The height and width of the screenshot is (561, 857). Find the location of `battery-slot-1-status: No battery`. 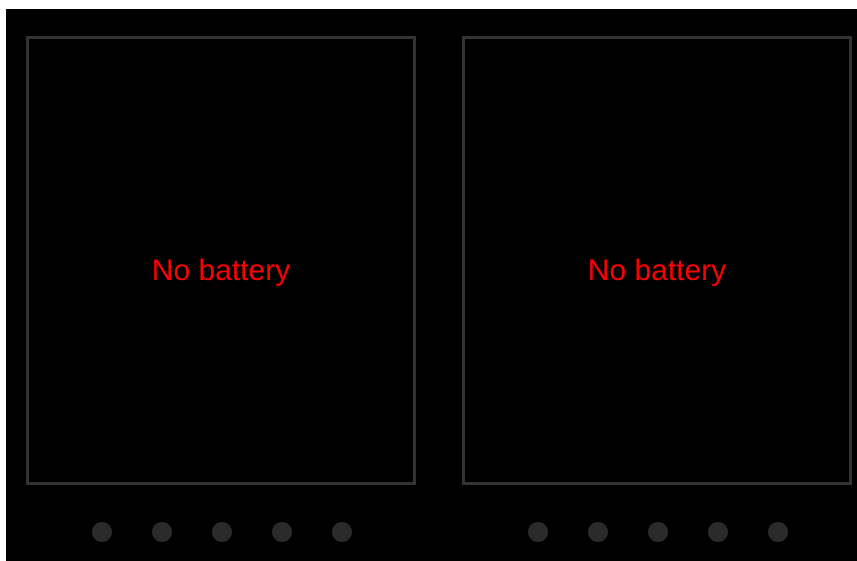

battery-slot-1-status: No battery is located at coordinates (221, 270).